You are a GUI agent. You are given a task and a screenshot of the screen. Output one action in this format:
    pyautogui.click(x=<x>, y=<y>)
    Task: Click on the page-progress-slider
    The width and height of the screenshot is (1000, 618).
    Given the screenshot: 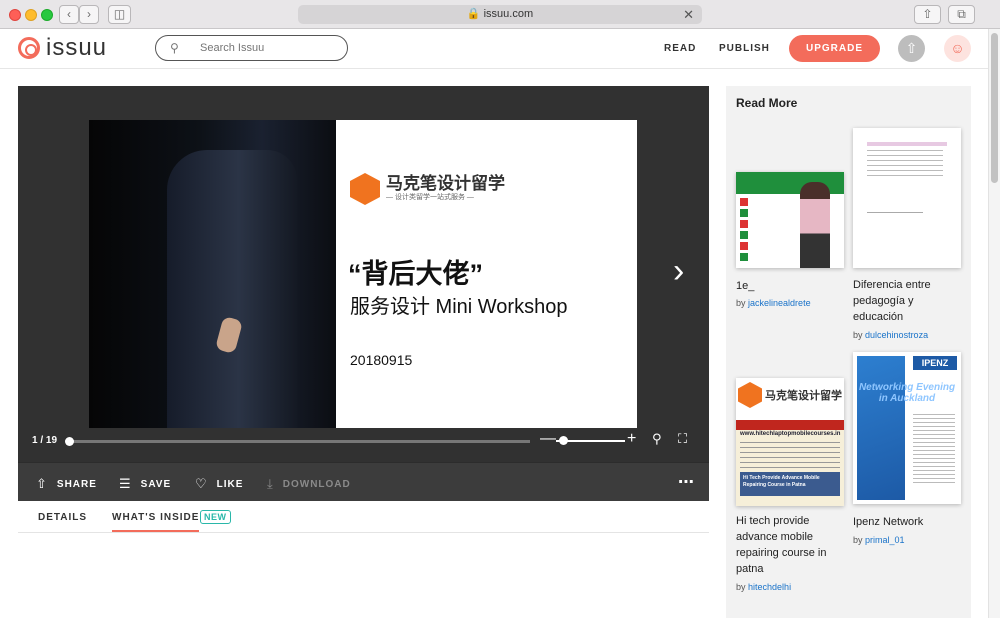 What is the action you would take?
    pyautogui.click(x=297, y=441)
    